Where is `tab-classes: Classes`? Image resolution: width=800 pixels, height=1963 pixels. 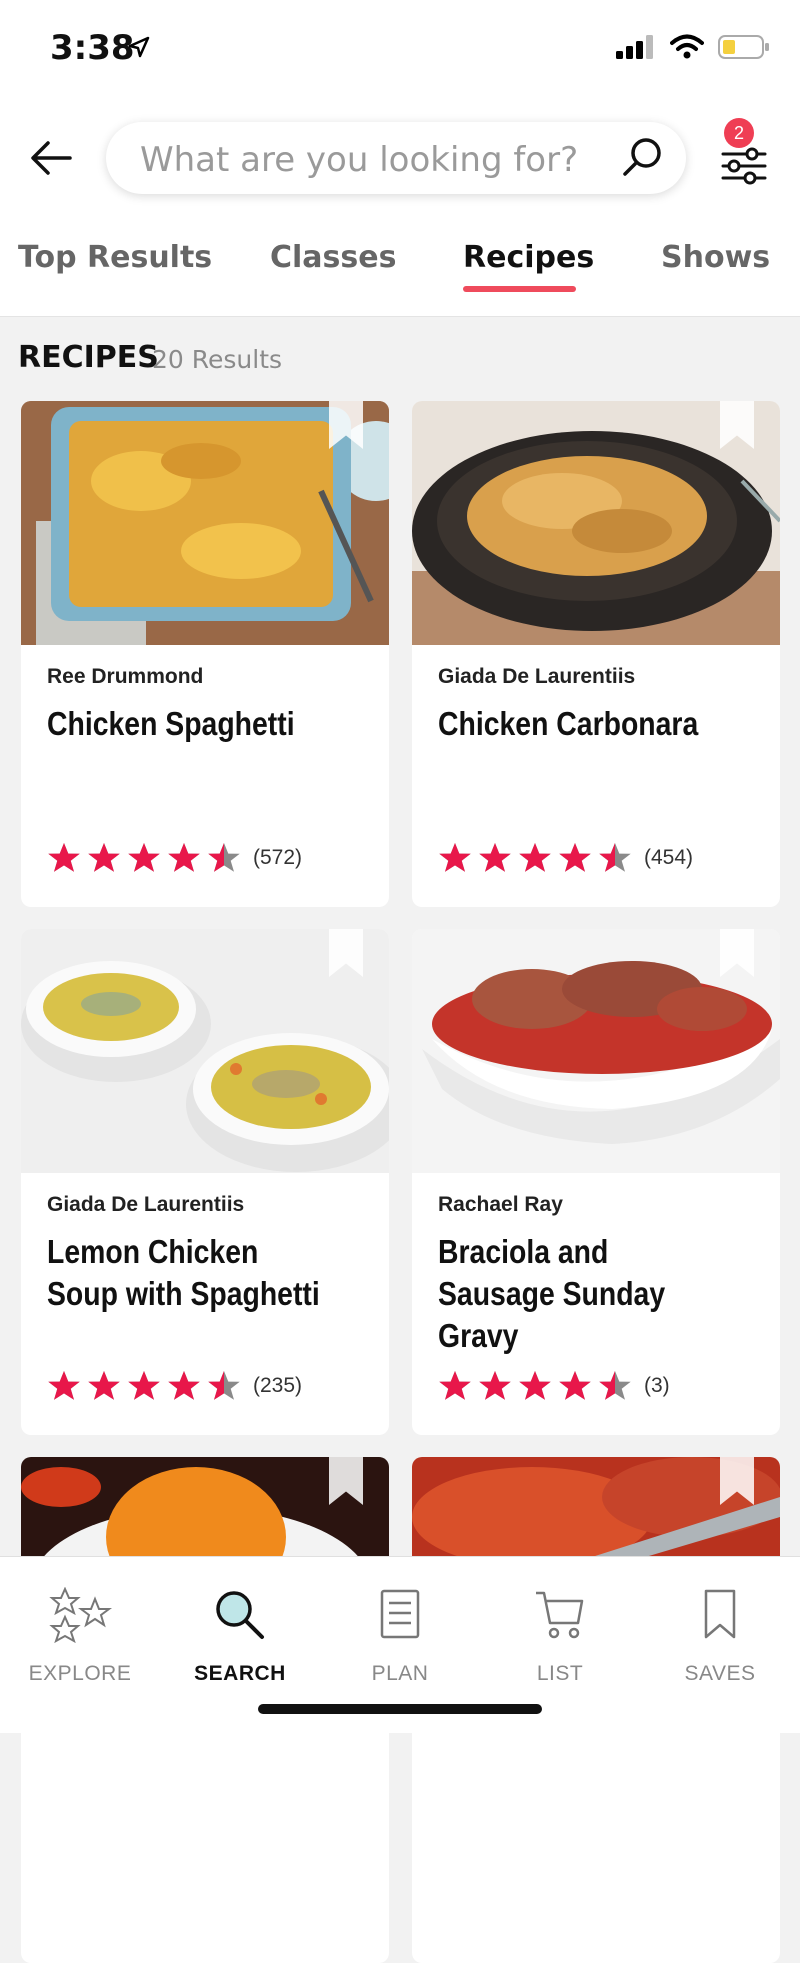 tab-classes: Classes is located at coordinates (333, 257).